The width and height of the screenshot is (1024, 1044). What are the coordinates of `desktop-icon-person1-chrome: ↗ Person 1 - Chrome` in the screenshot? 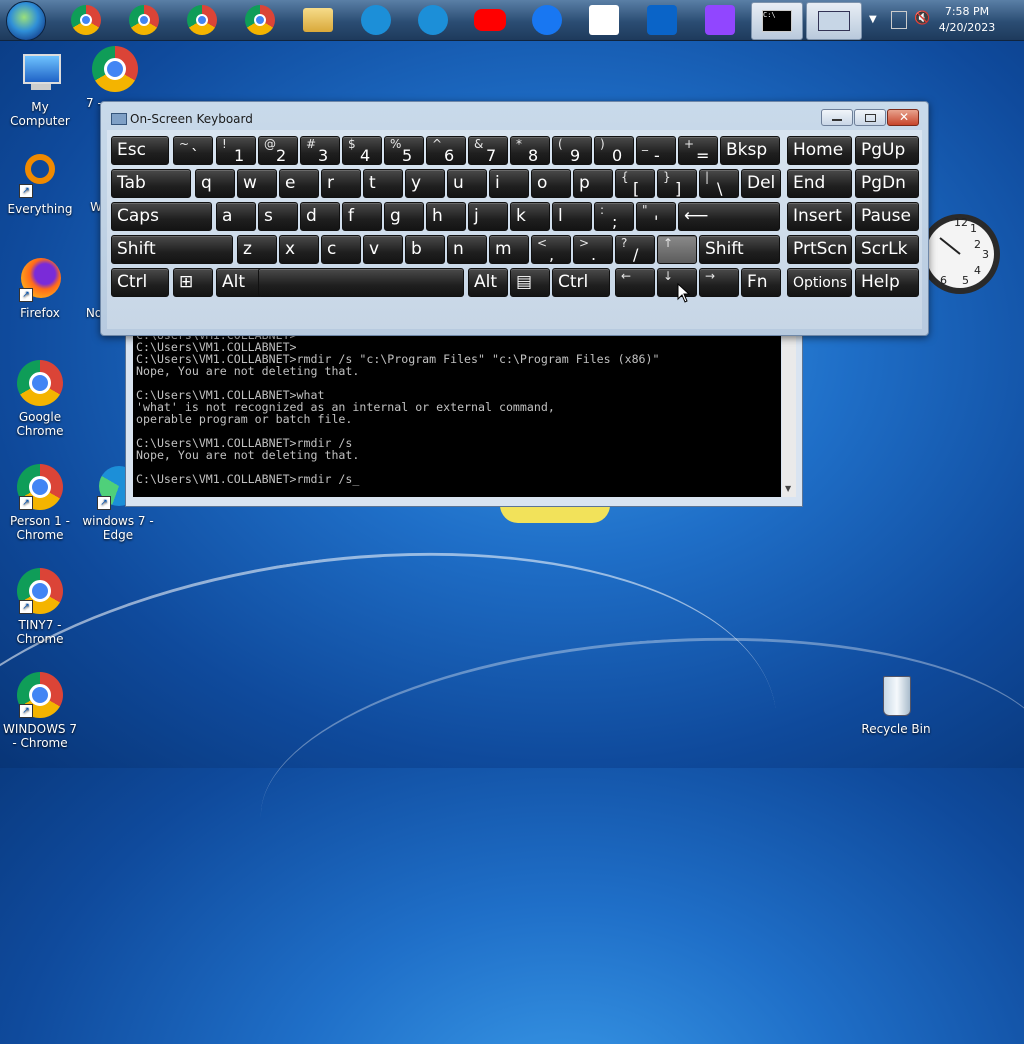 It's located at (40, 503).